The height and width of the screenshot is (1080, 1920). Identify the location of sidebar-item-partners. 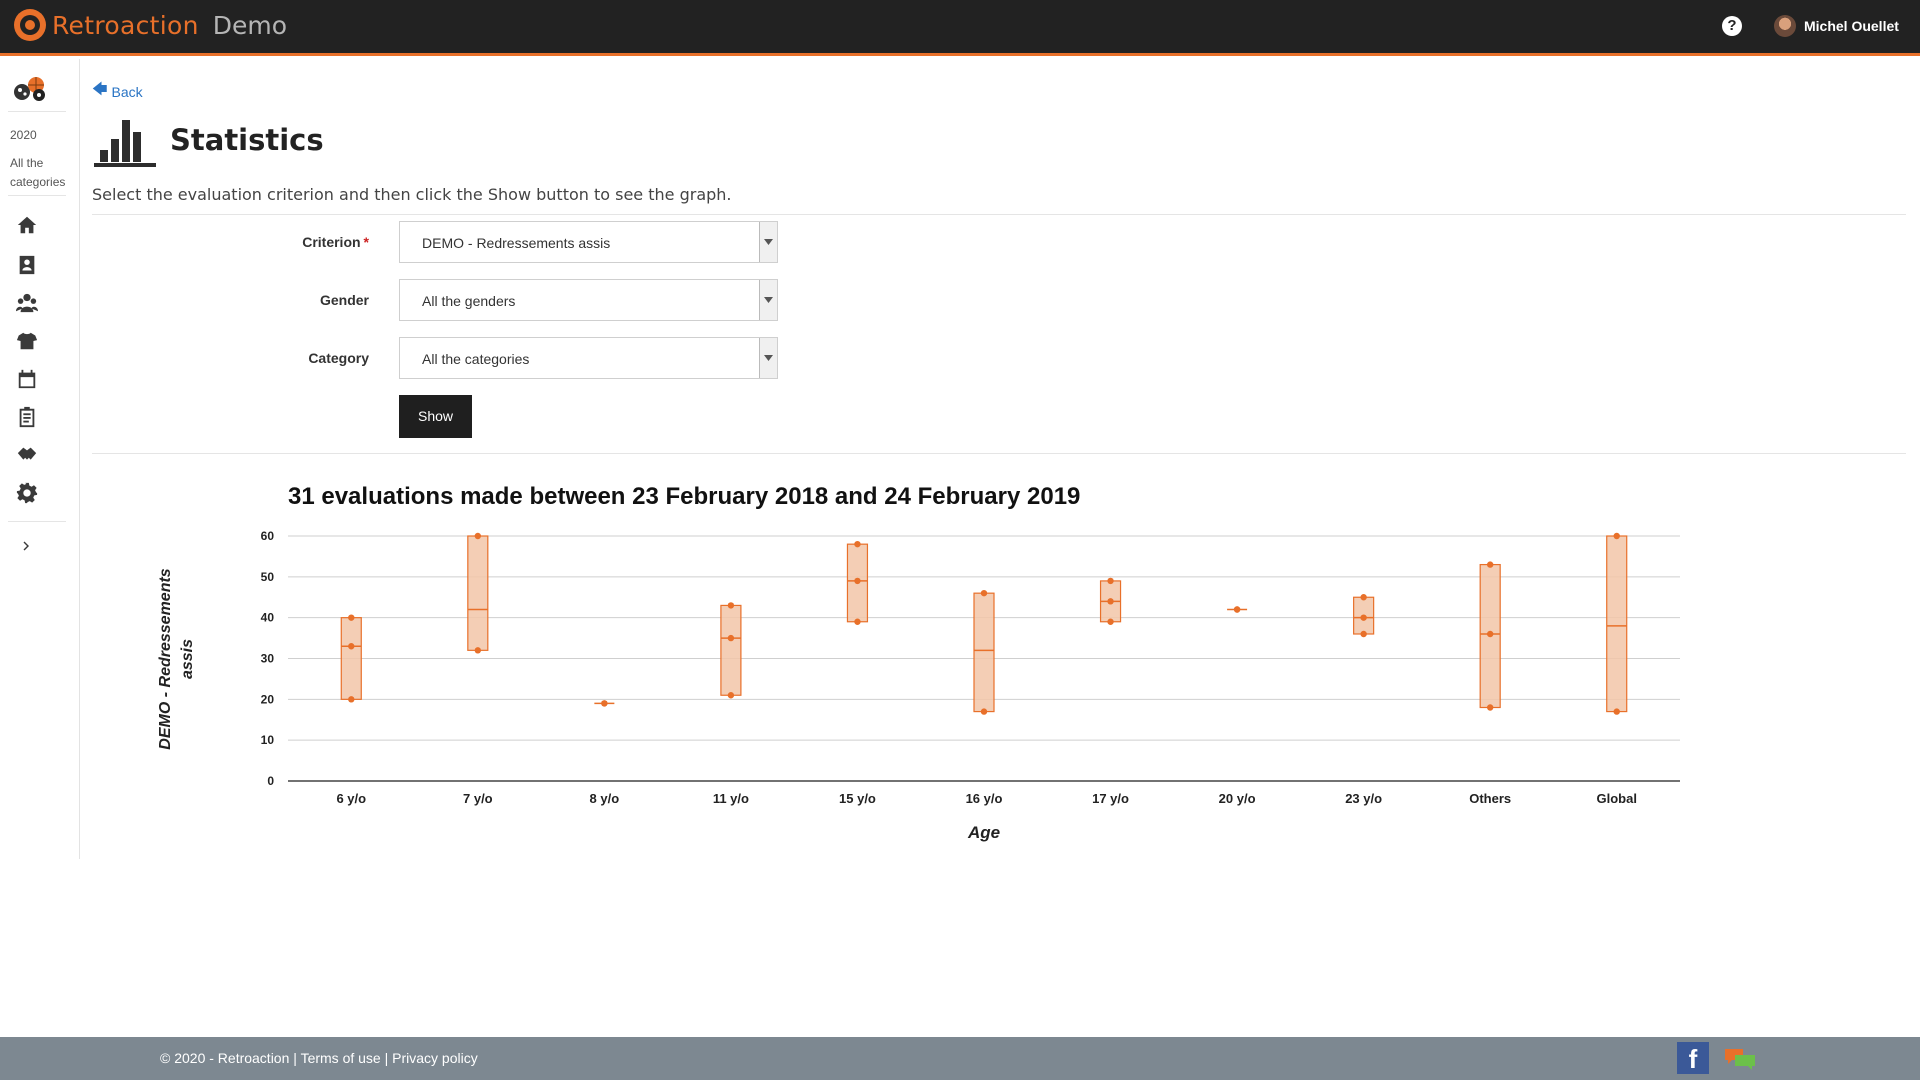
(27, 455).